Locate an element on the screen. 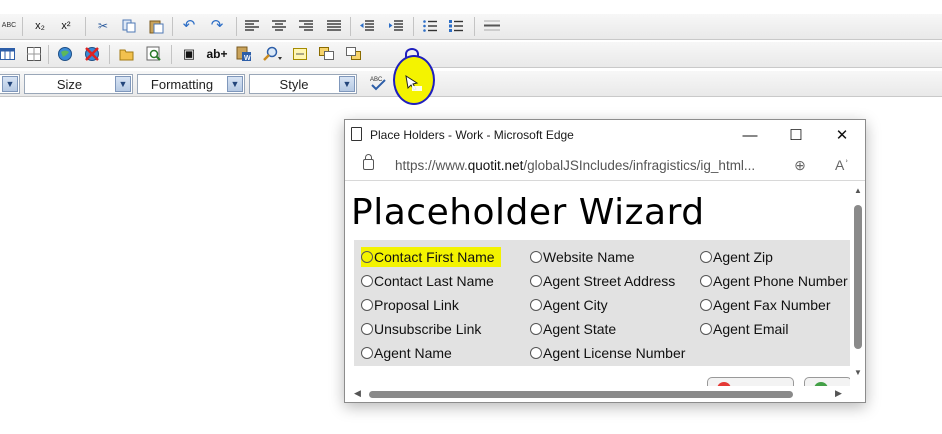  placeholder-option: Proposal Link is located at coordinates (410, 305).